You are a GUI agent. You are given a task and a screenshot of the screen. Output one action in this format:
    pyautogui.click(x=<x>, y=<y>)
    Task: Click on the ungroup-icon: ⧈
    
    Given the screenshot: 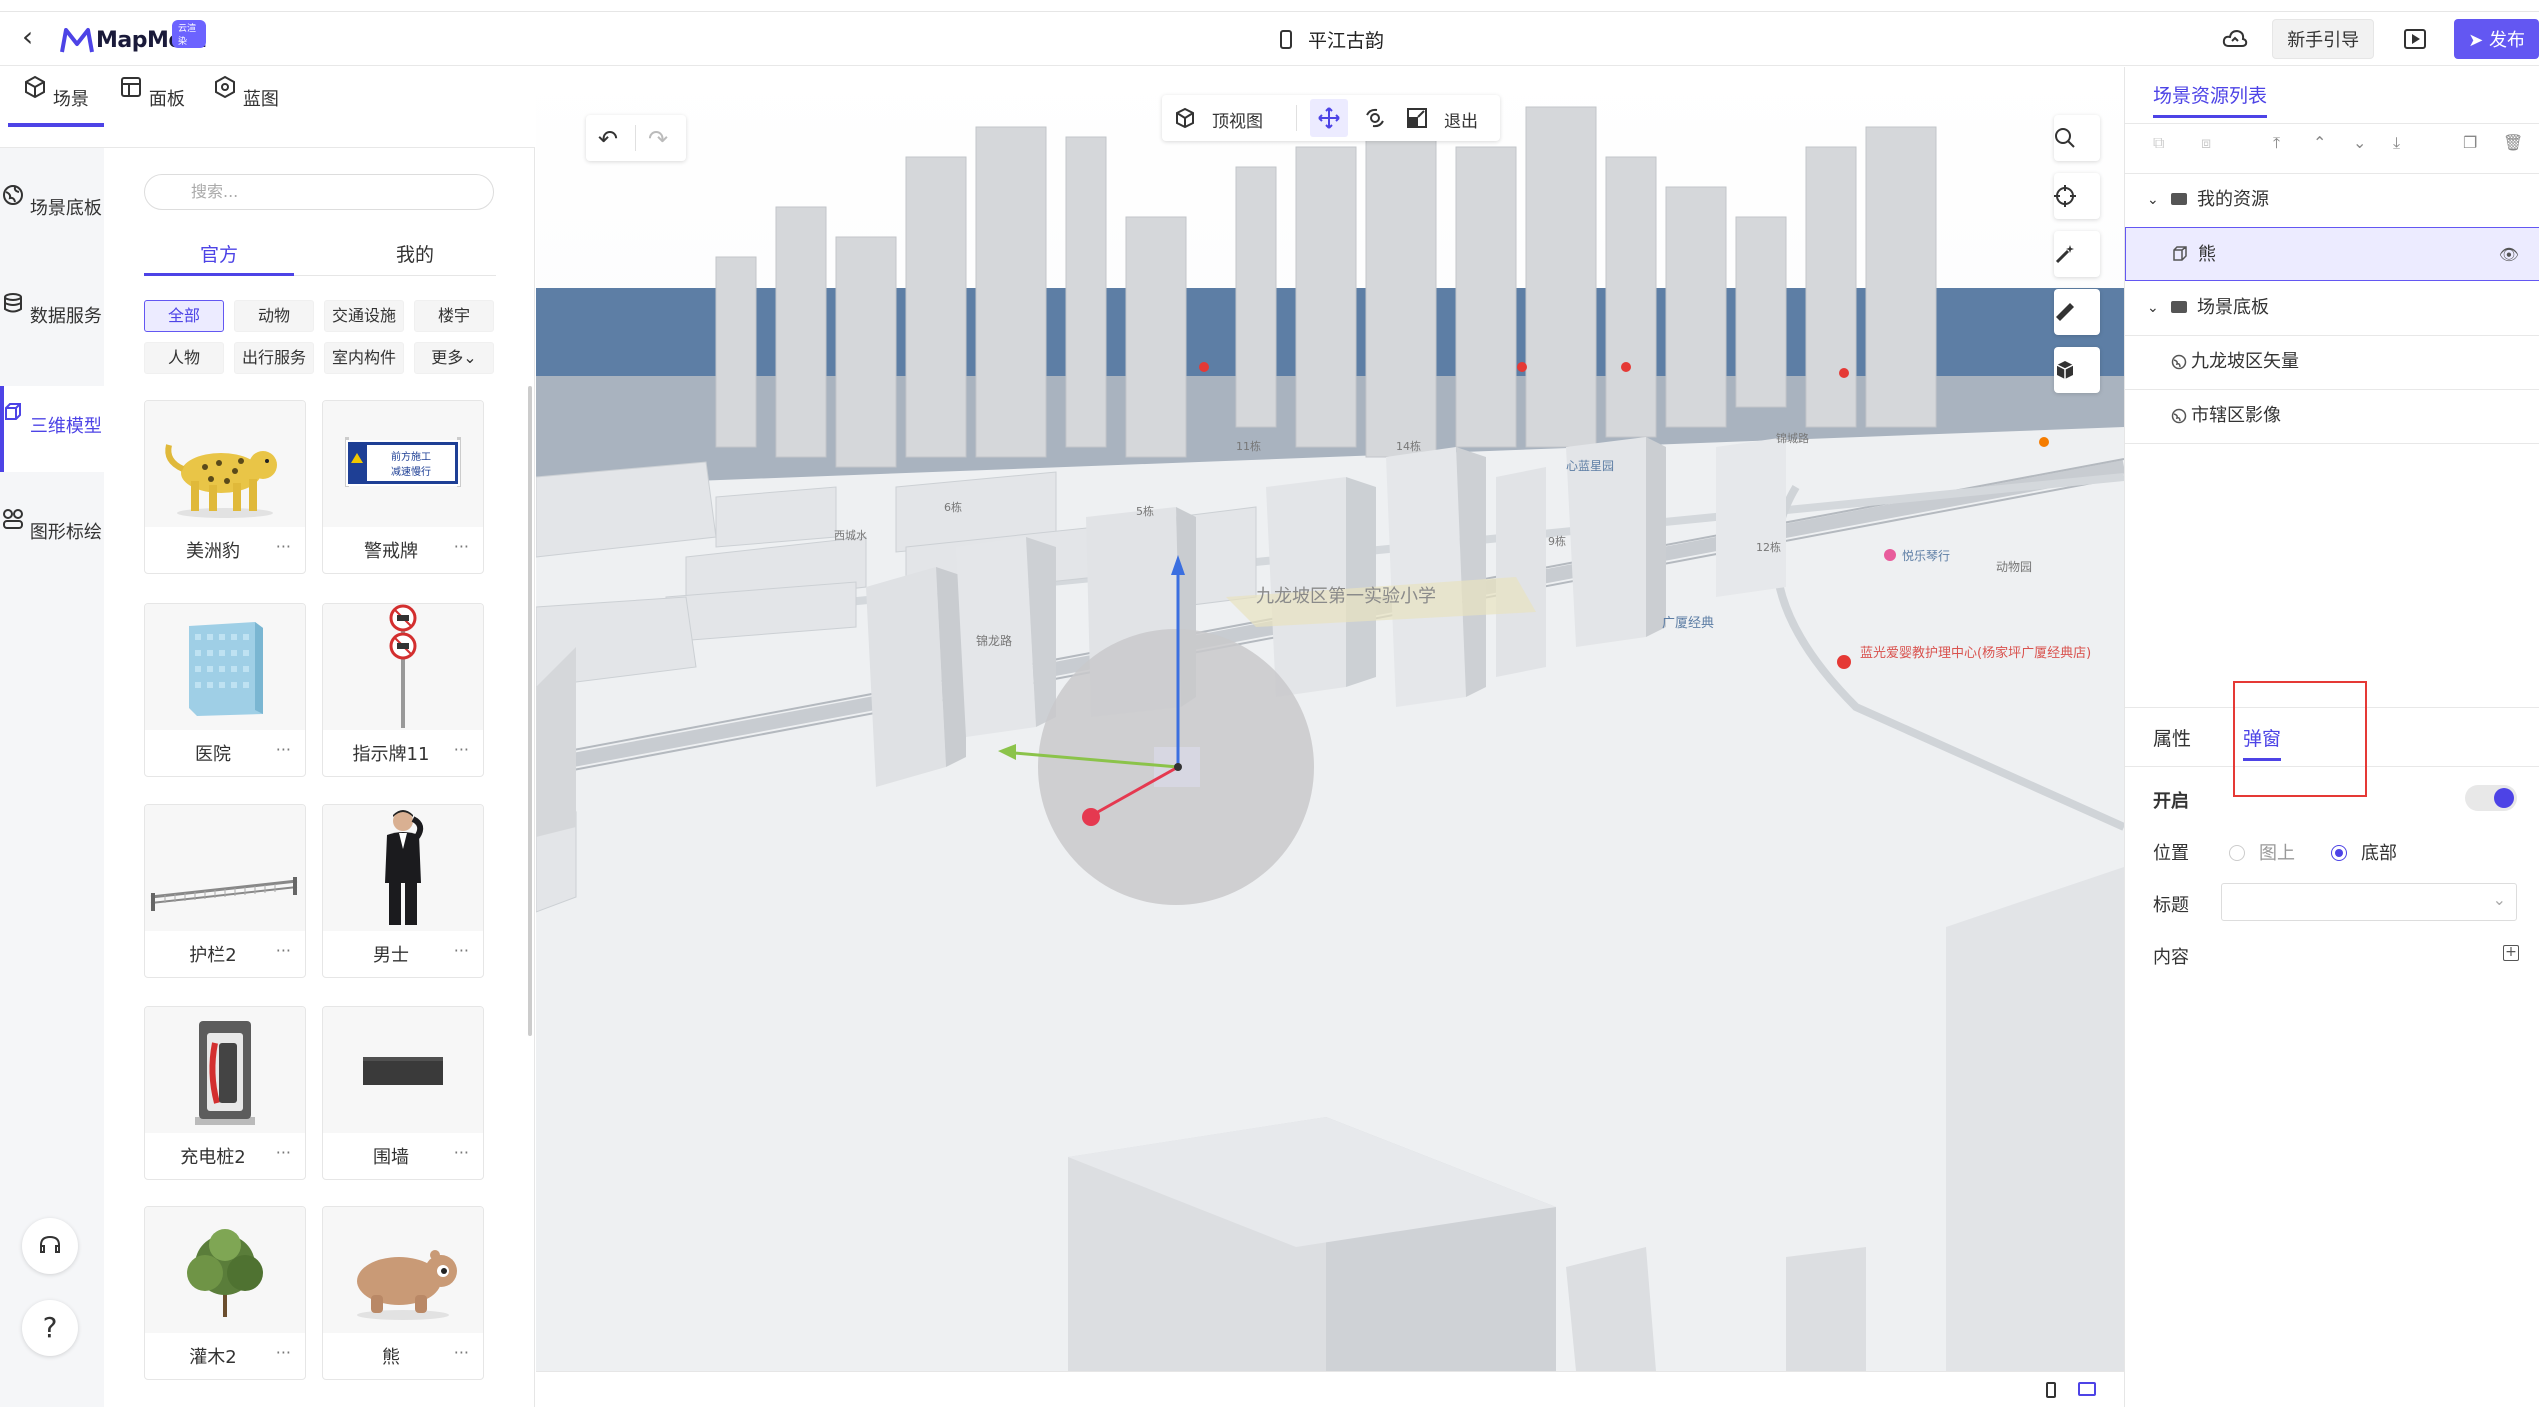 What is the action you would take?
    pyautogui.click(x=2206, y=143)
    